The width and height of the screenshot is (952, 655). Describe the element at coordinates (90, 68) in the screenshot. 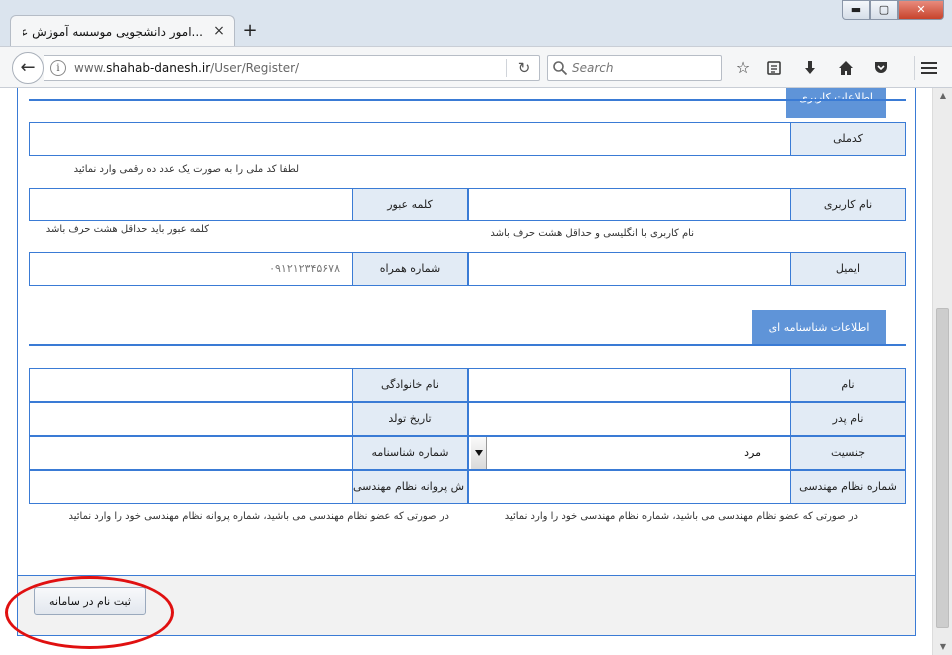

I see `url-prefix: www.` at that location.